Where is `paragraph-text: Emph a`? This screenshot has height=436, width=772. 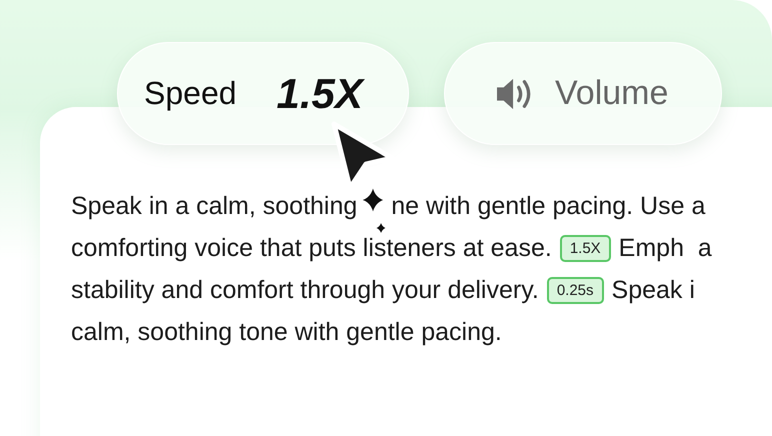
paragraph-text: Emph a is located at coordinates (665, 248).